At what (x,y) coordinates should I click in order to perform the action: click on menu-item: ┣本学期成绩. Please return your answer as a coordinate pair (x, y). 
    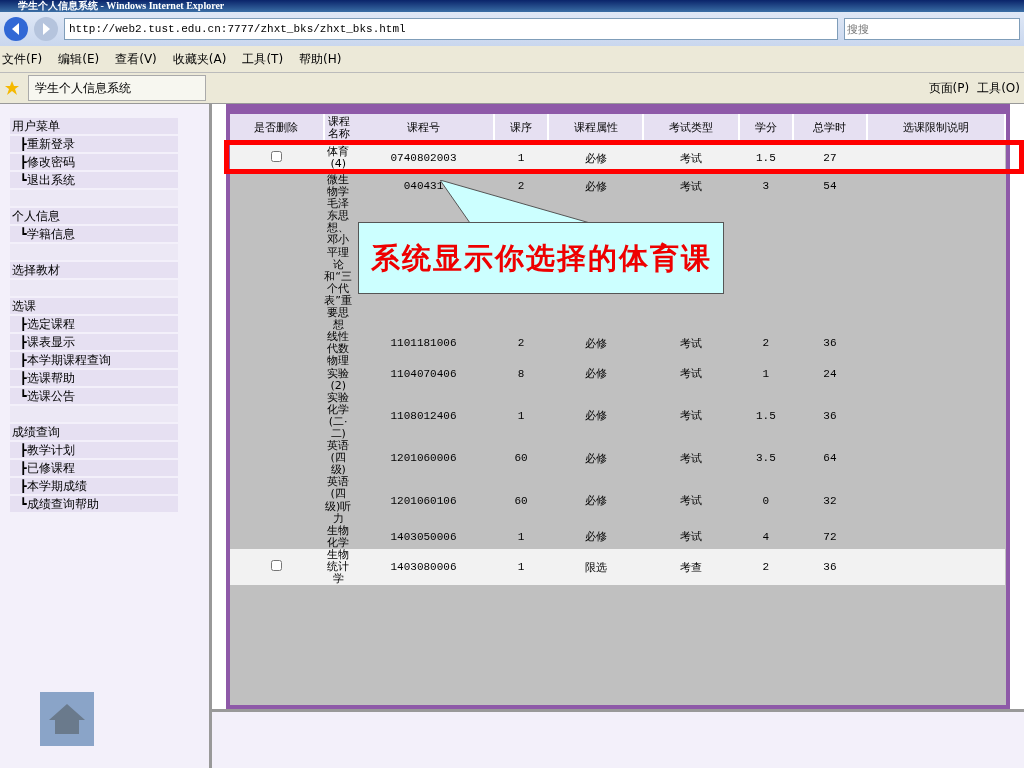
    Looking at the image, I should click on (94, 486).